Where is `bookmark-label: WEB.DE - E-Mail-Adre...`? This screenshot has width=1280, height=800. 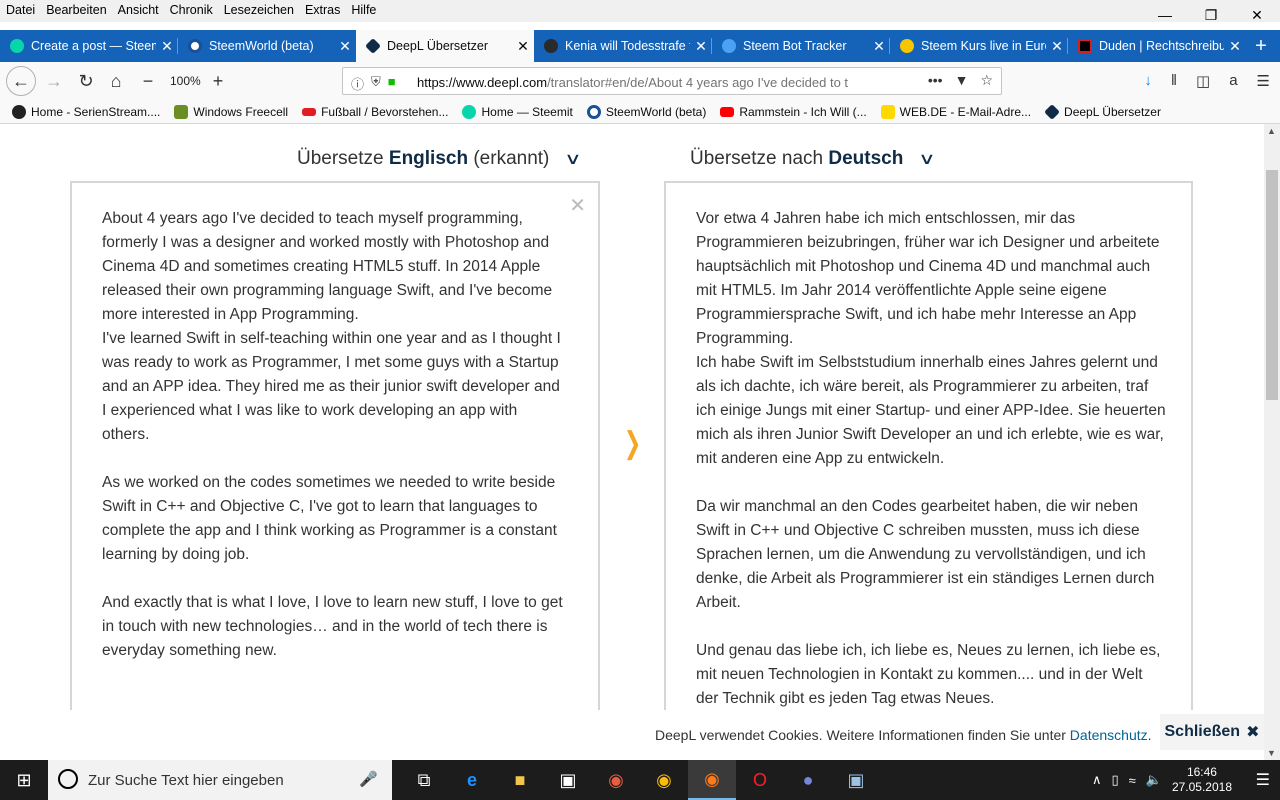 bookmark-label: WEB.DE - E-Mail-Adre... is located at coordinates (965, 111).